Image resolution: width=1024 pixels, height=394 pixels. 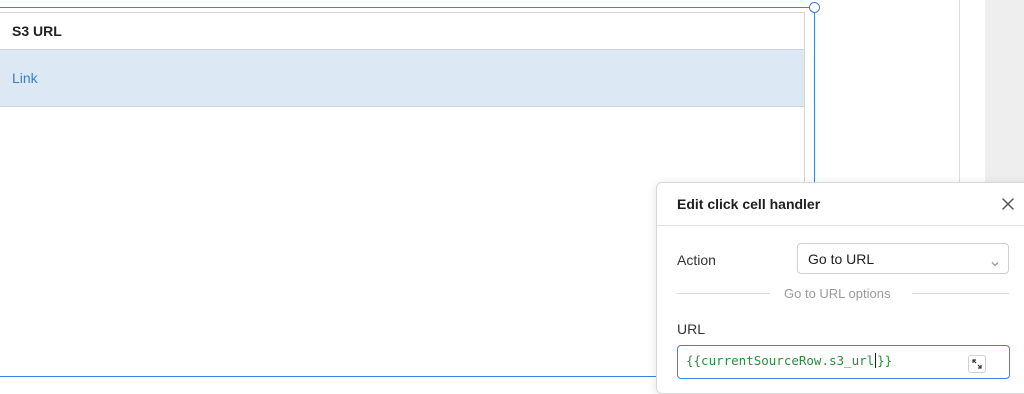 I want to click on expand-editor-icon, so click(x=977, y=364).